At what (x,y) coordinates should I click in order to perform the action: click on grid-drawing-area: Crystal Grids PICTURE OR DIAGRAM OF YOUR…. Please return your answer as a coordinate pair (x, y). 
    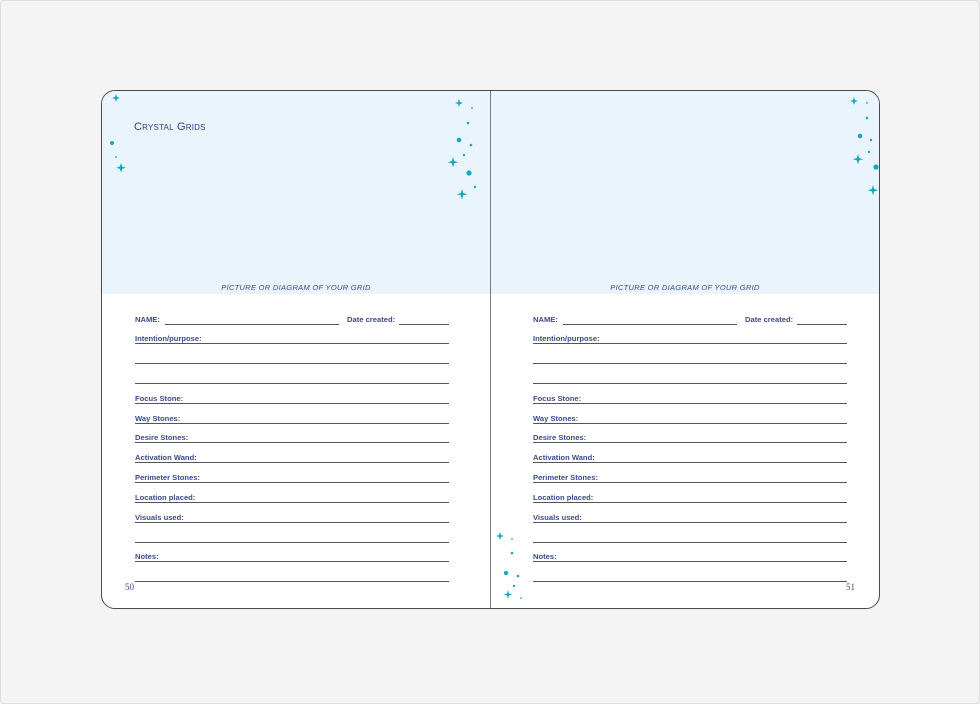
    Looking at the image, I should click on (296, 192).